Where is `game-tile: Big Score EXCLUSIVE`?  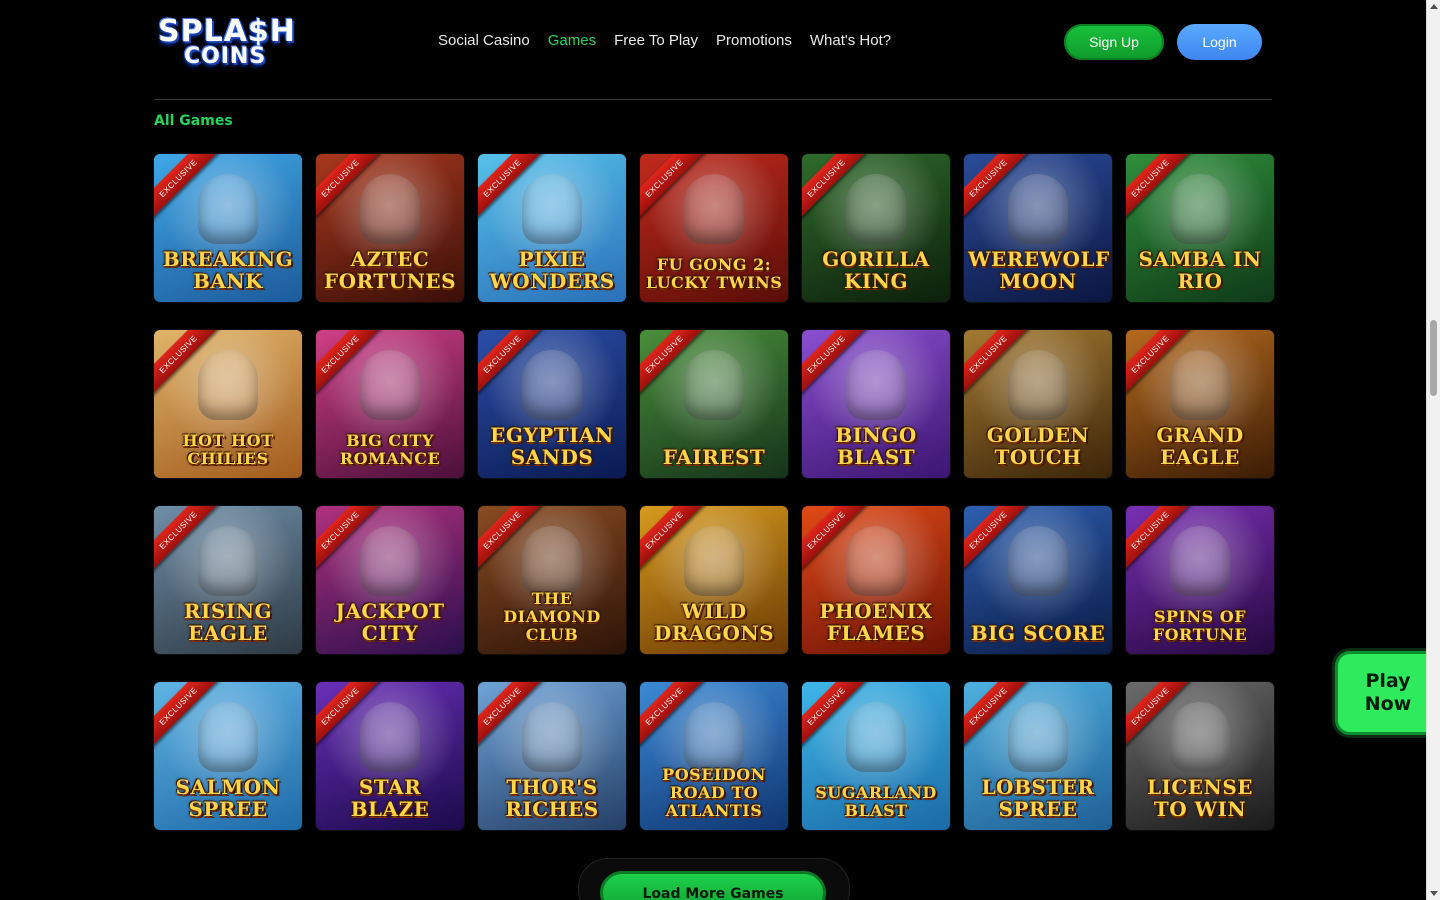 game-tile: Big Score EXCLUSIVE is located at coordinates (1038, 580).